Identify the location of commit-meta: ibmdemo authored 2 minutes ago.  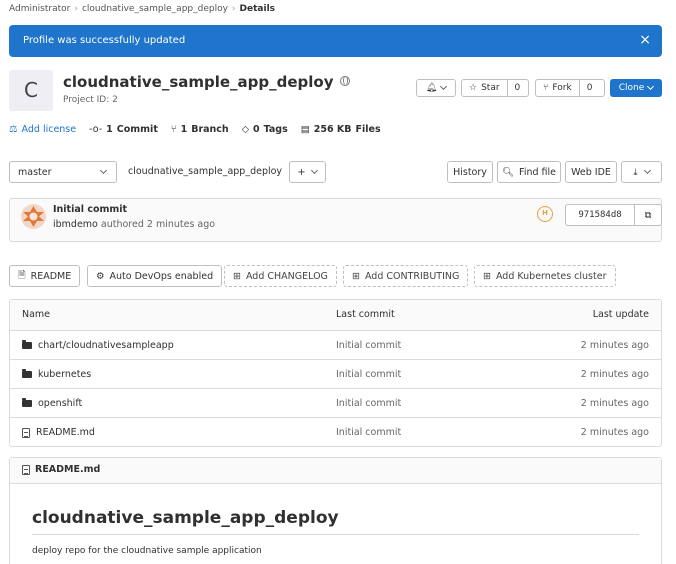
(134, 224).